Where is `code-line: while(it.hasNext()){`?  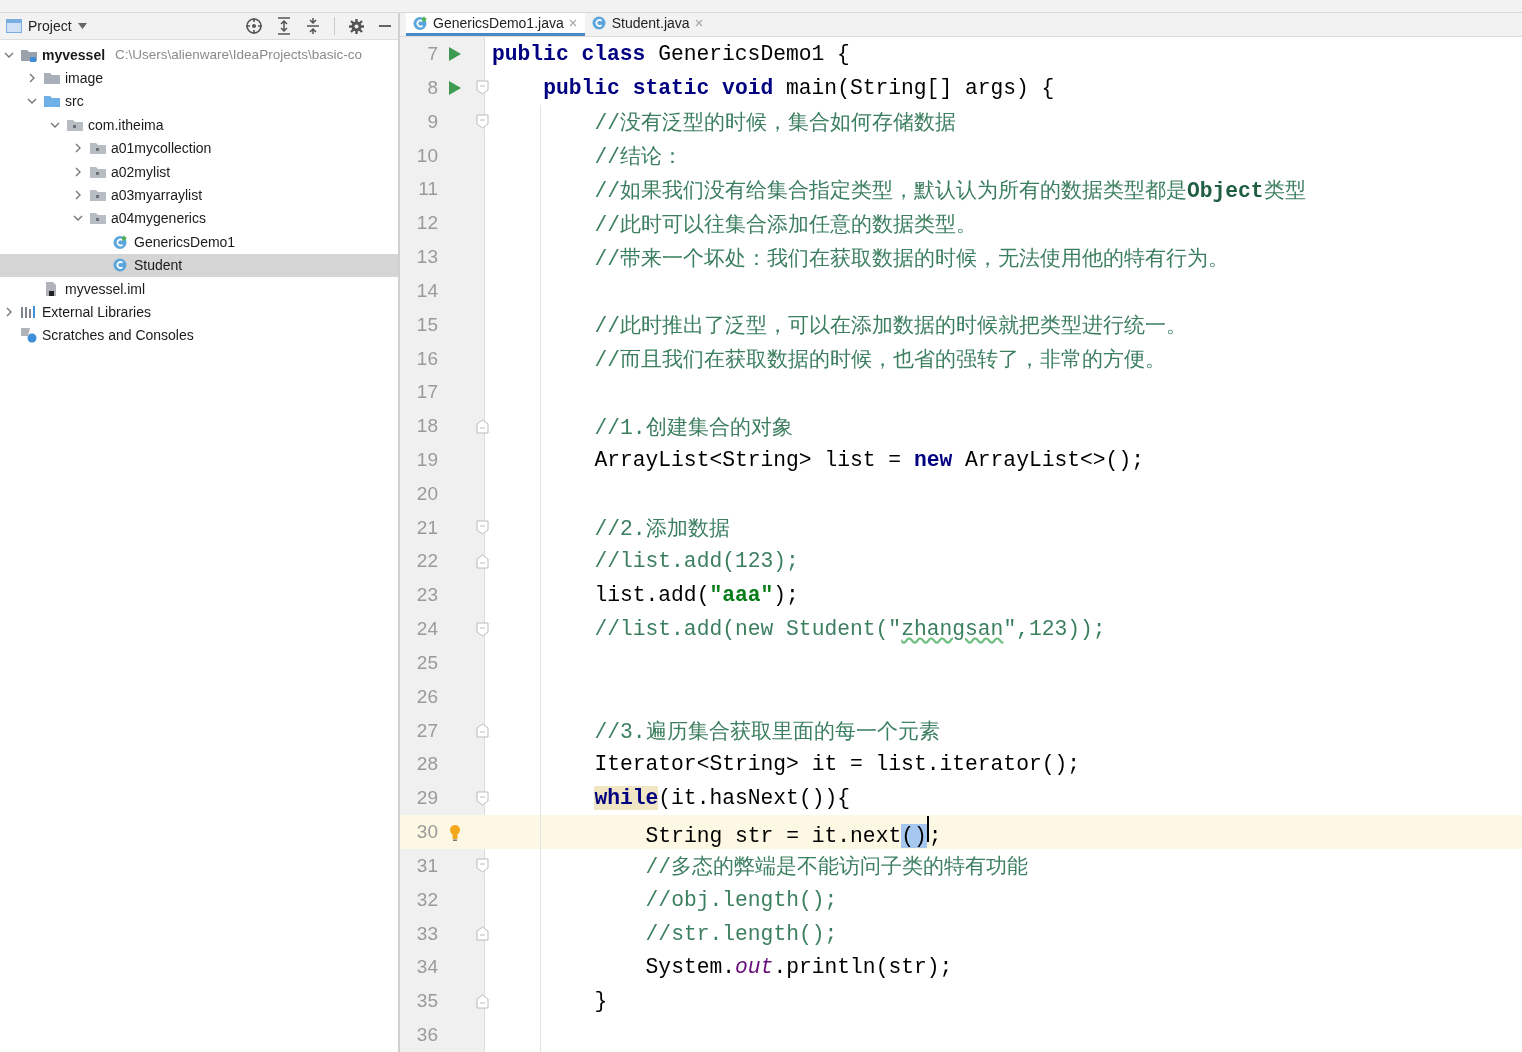
code-line: while(it.hasNext()){ is located at coordinates (722, 798).